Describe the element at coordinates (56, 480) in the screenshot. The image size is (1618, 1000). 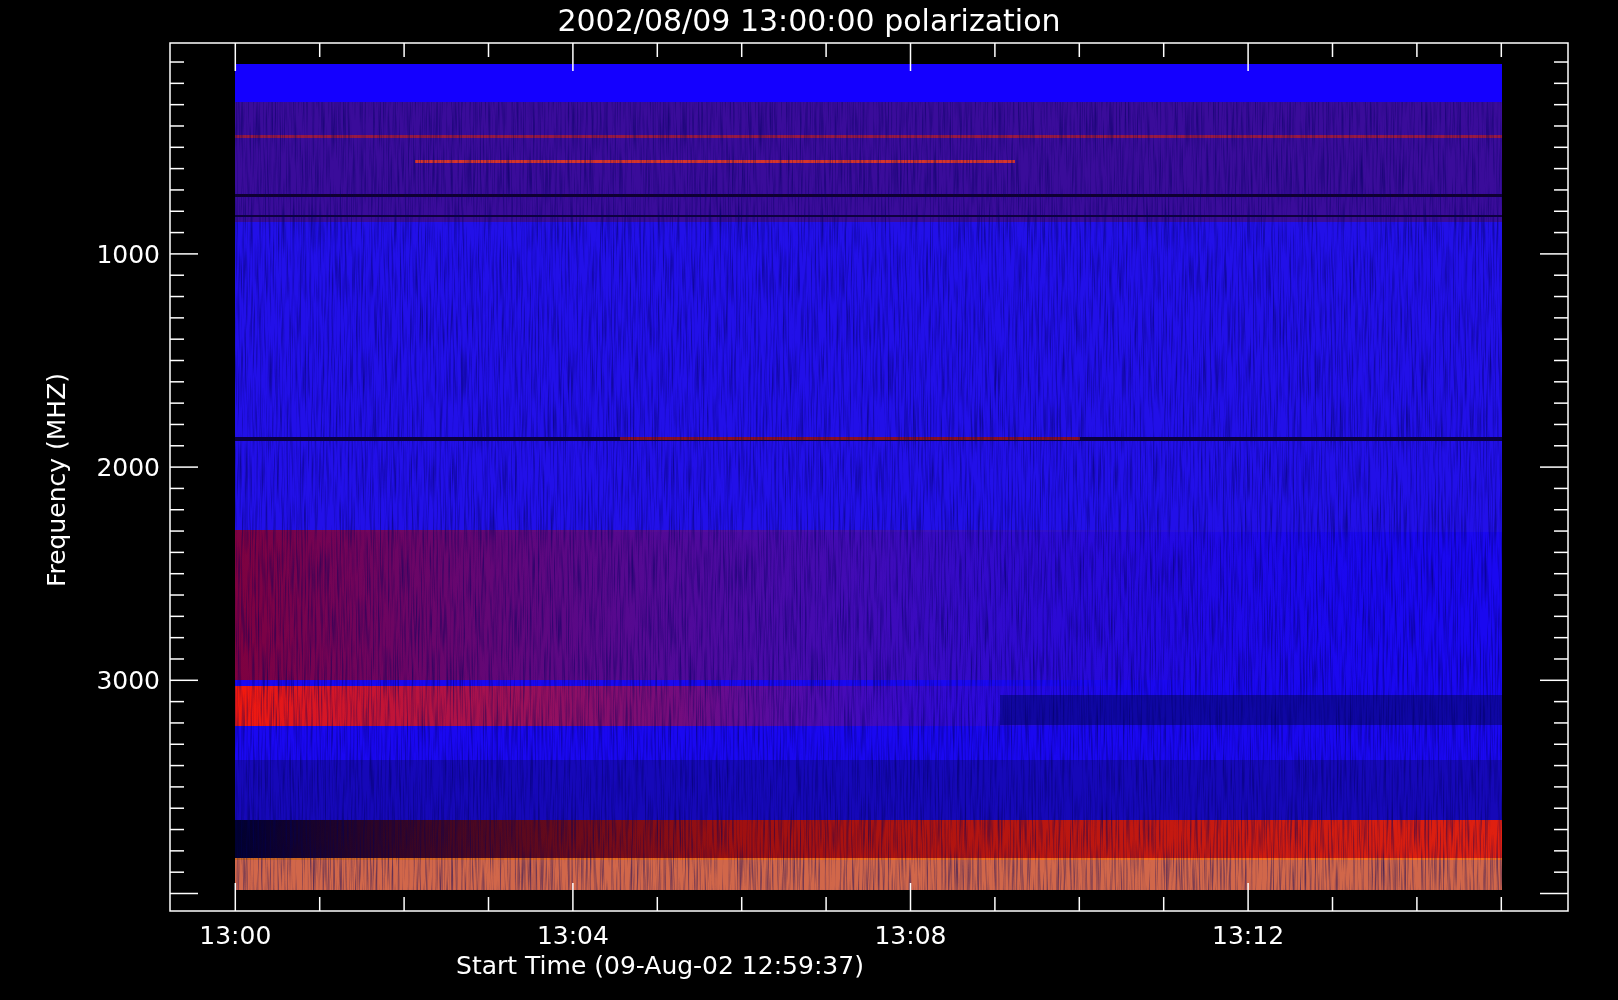
I see `axis-label: Frequency (MHZ)` at that location.